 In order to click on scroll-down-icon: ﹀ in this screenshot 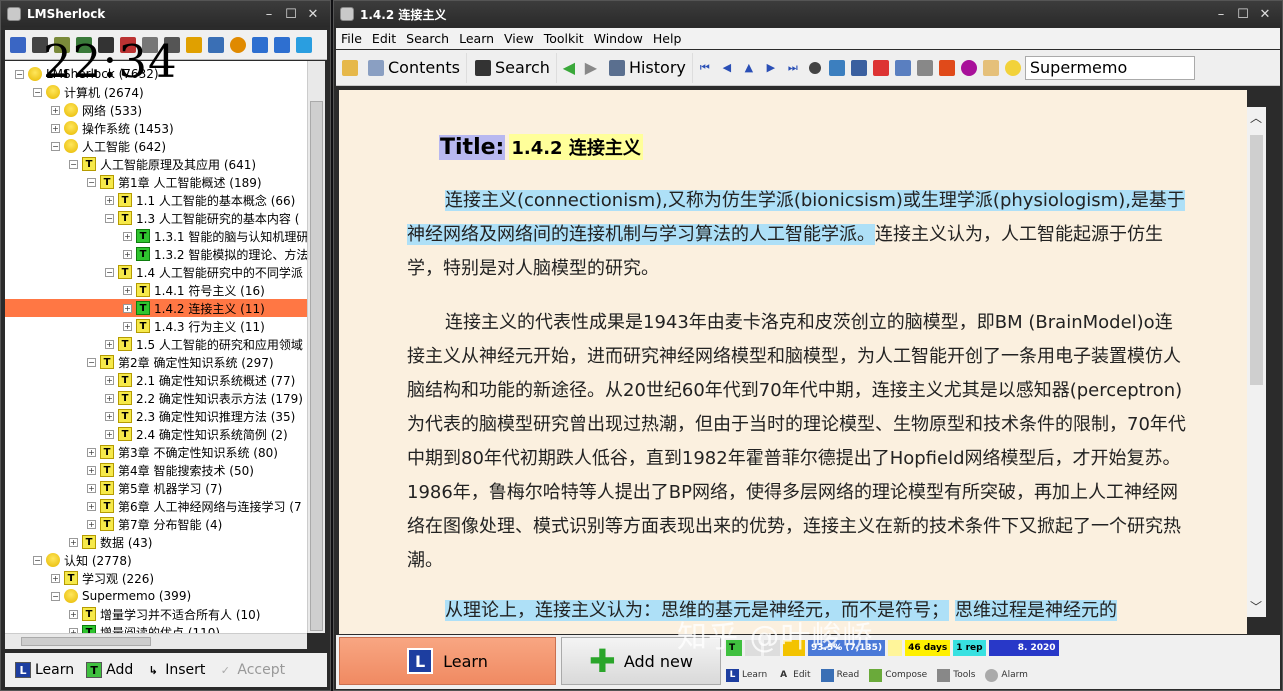, I will do `click(1256, 606)`.